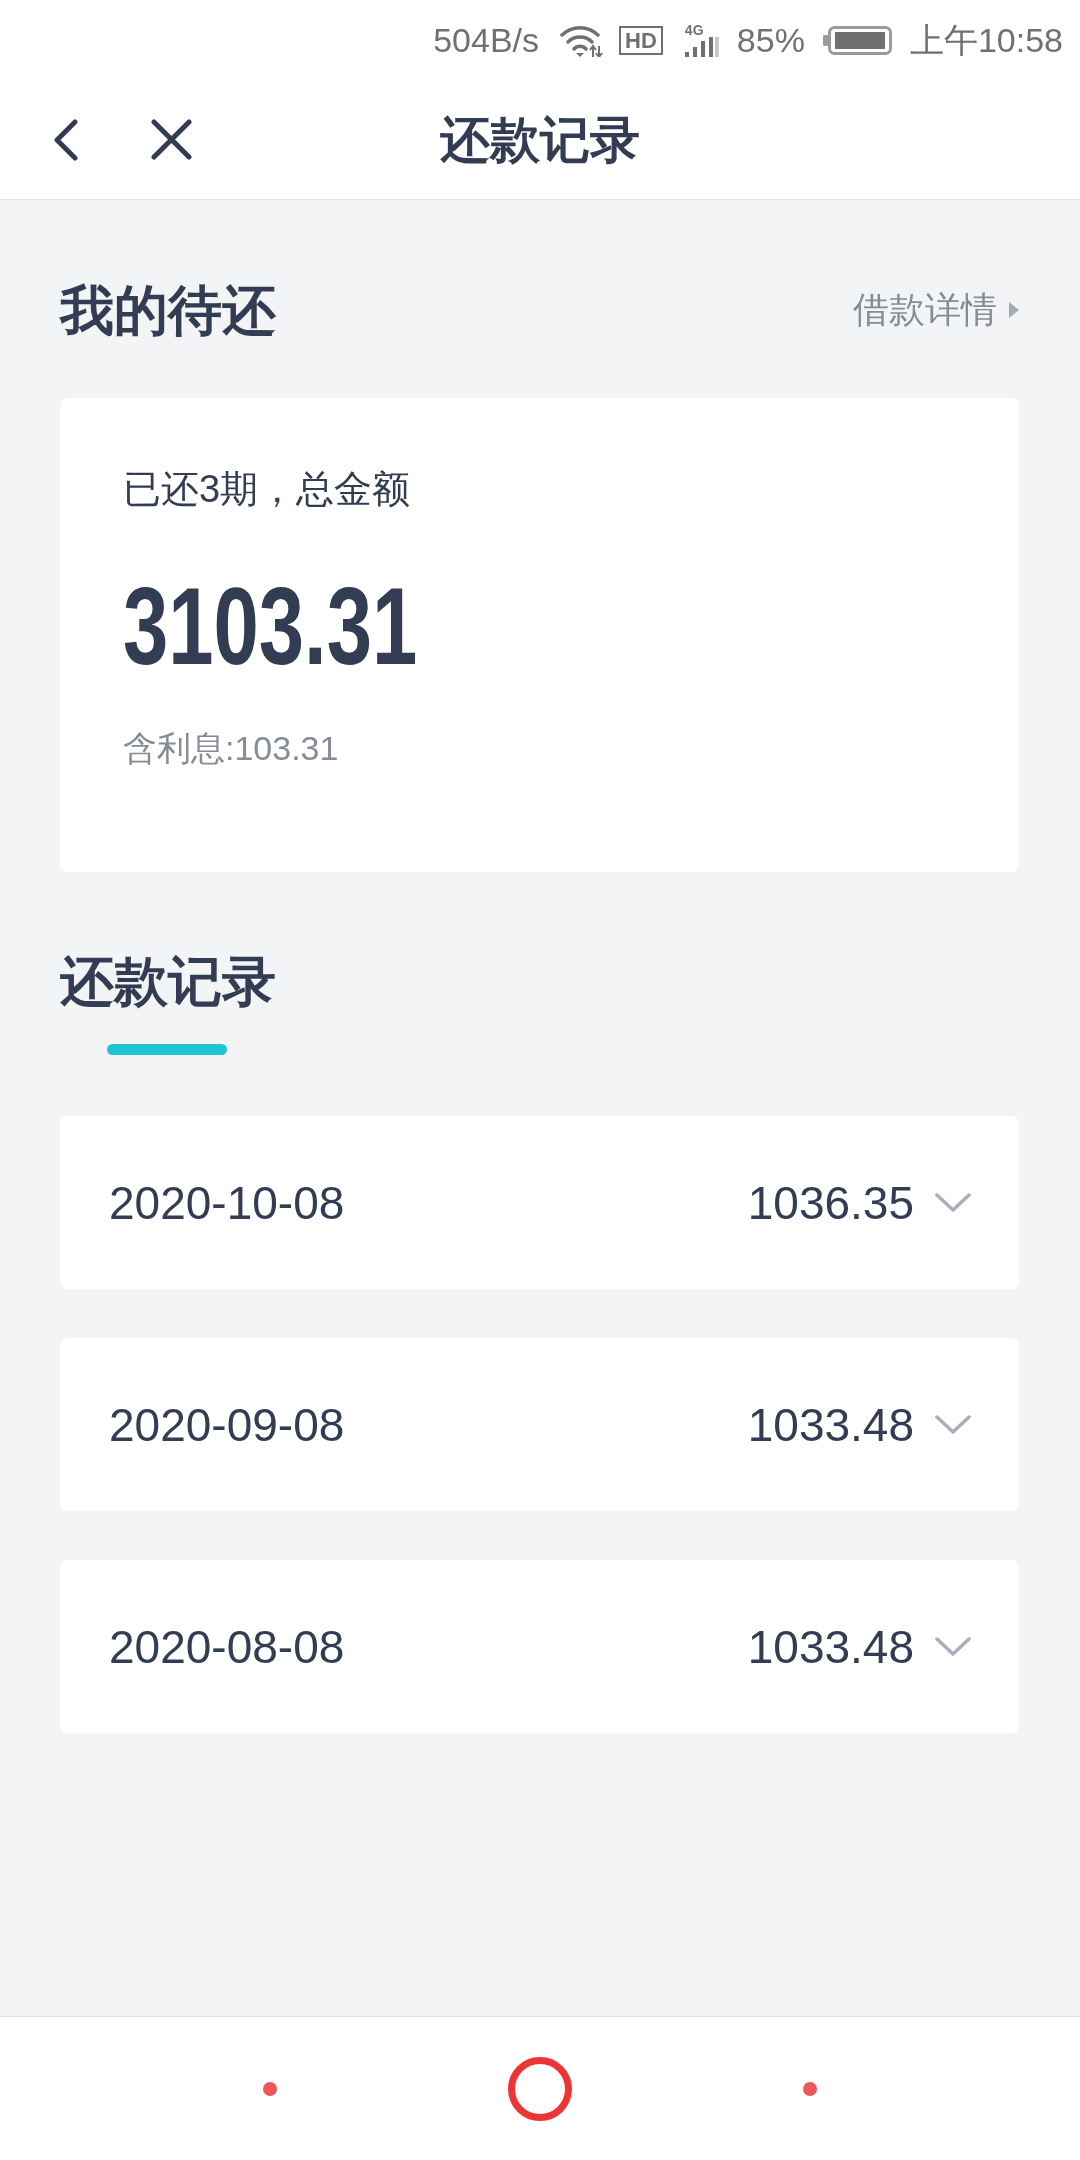 The width and height of the screenshot is (1080, 2160). Describe the element at coordinates (582, 40) in the screenshot. I see `wifi-icon` at that location.